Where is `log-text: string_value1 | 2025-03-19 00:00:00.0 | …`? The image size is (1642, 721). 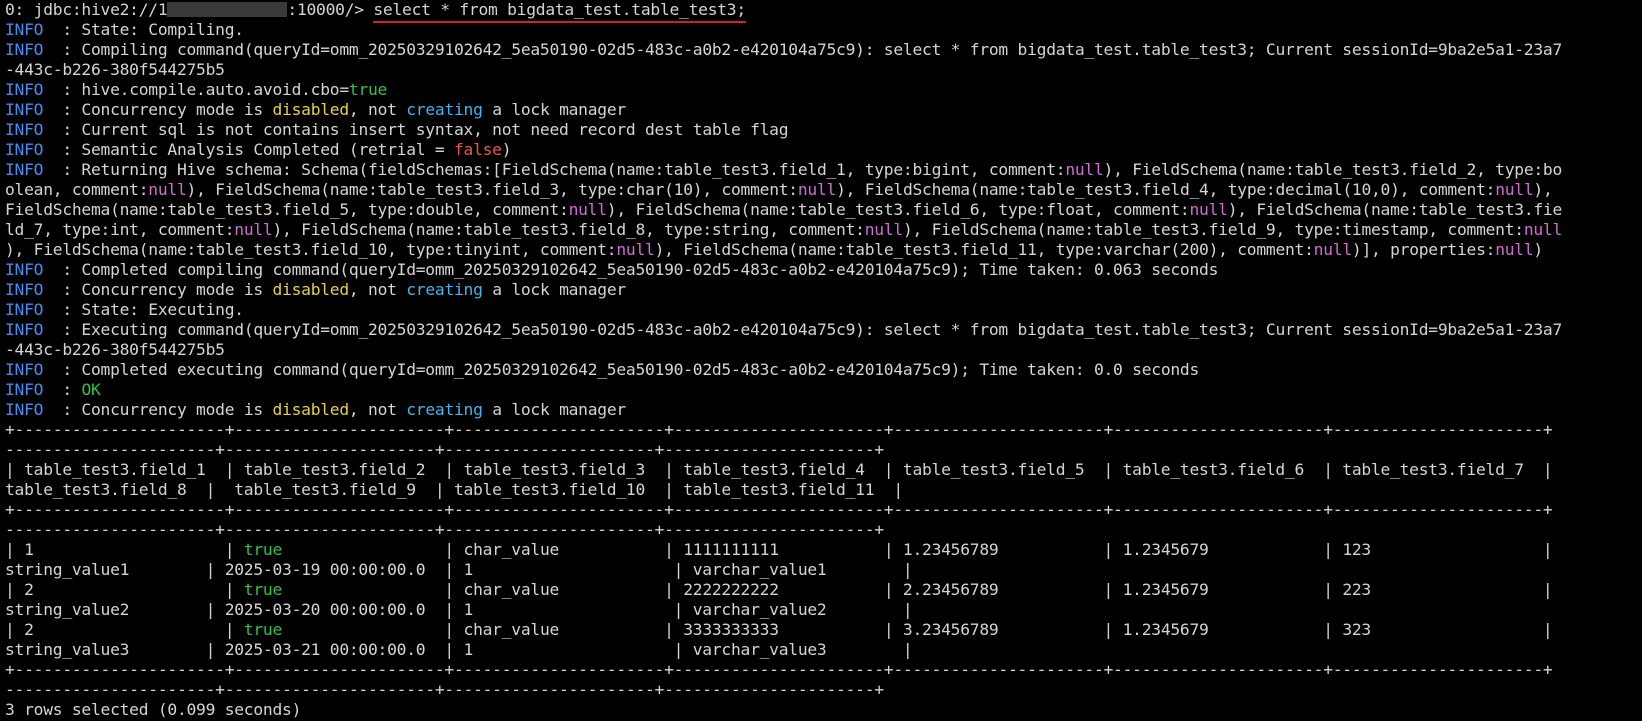 log-text: string_value1 | 2025-03-19 00:00:00.0 | … is located at coordinates (459, 569).